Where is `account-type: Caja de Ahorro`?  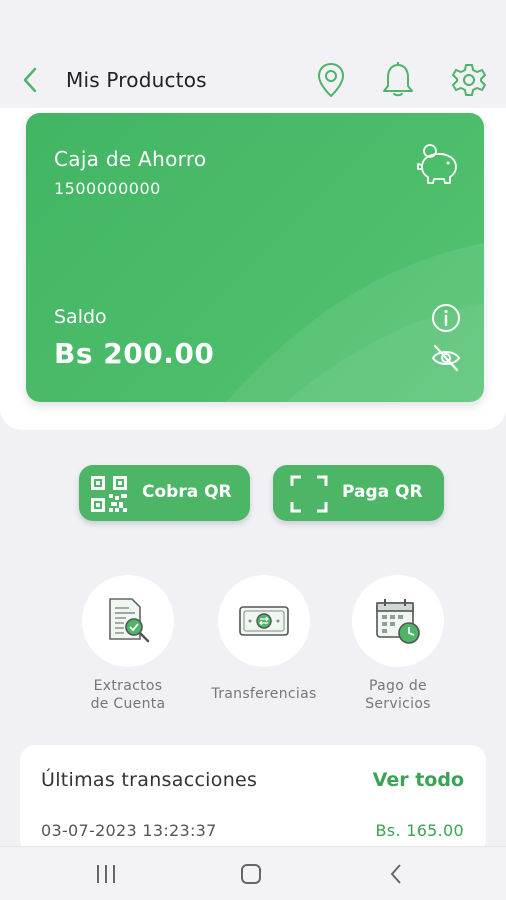
account-type: Caja de Ahorro is located at coordinates (130, 159).